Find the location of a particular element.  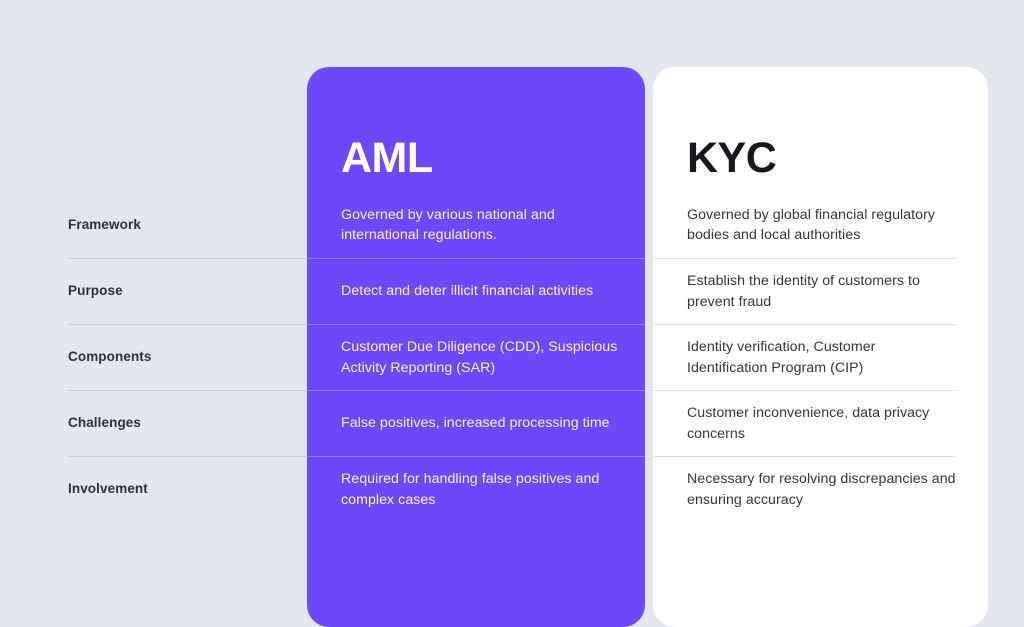

row-label-involvement: Involvement is located at coordinates (188, 489).